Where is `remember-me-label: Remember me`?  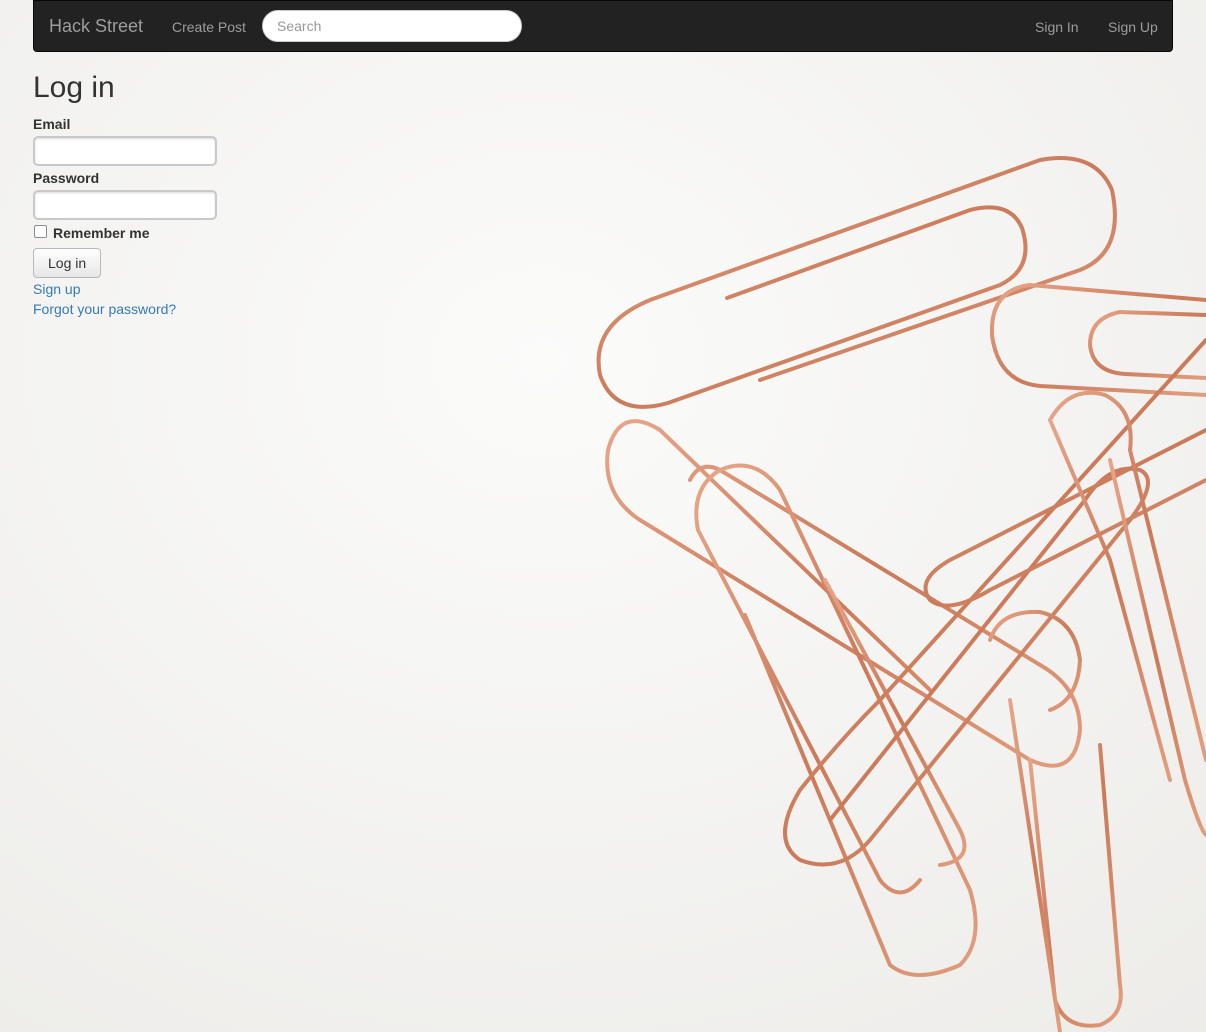
remember-me-label: Remember me is located at coordinates (101, 233).